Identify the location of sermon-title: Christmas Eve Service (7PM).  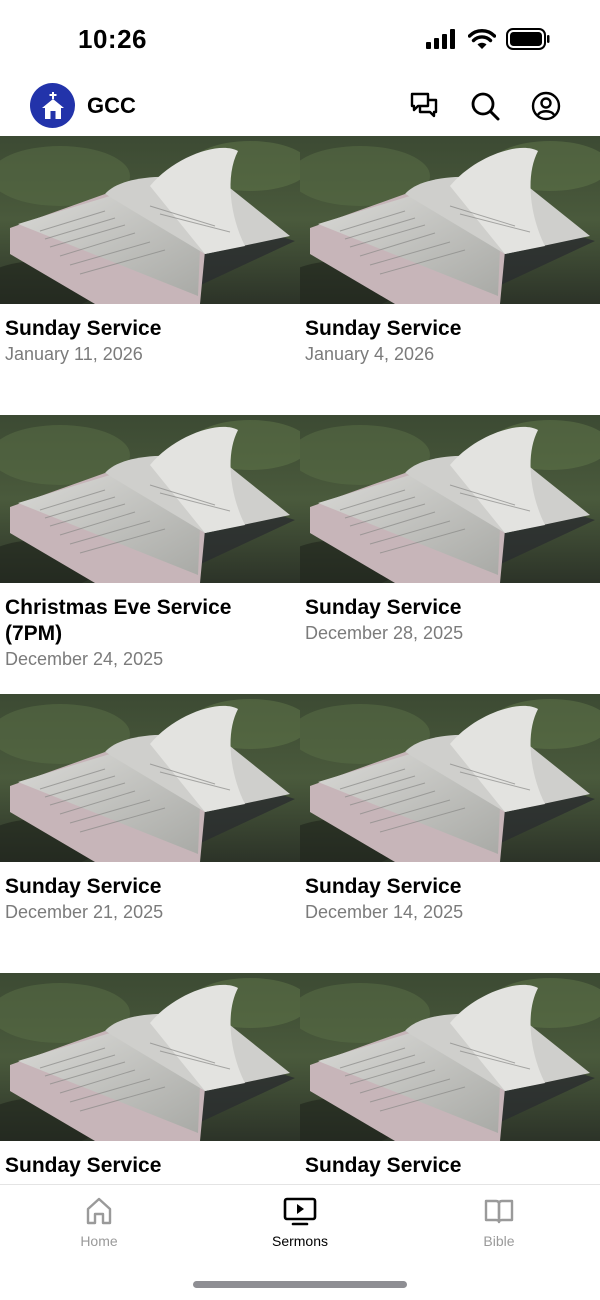
(118, 620).